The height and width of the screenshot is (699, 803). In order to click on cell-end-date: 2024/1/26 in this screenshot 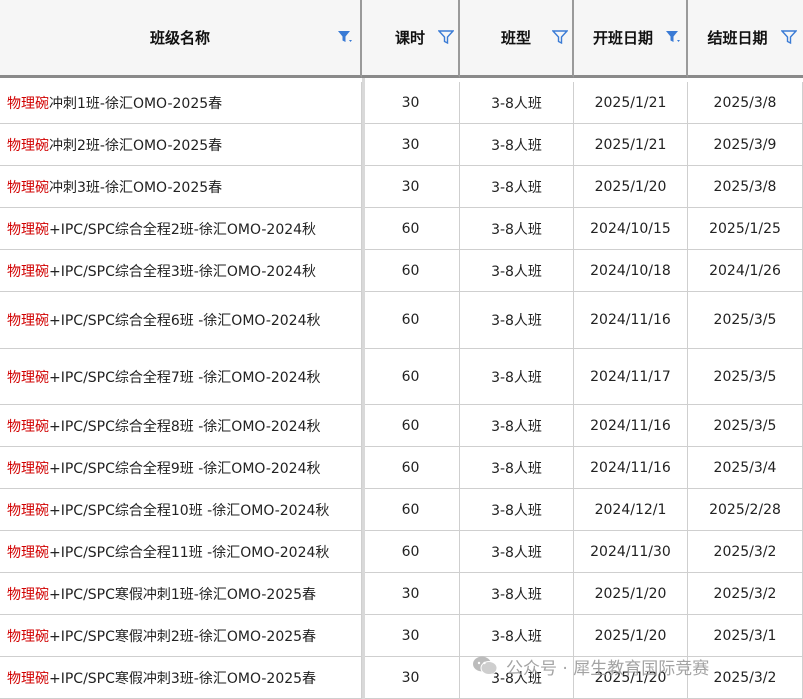, I will do `click(745, 271)`.